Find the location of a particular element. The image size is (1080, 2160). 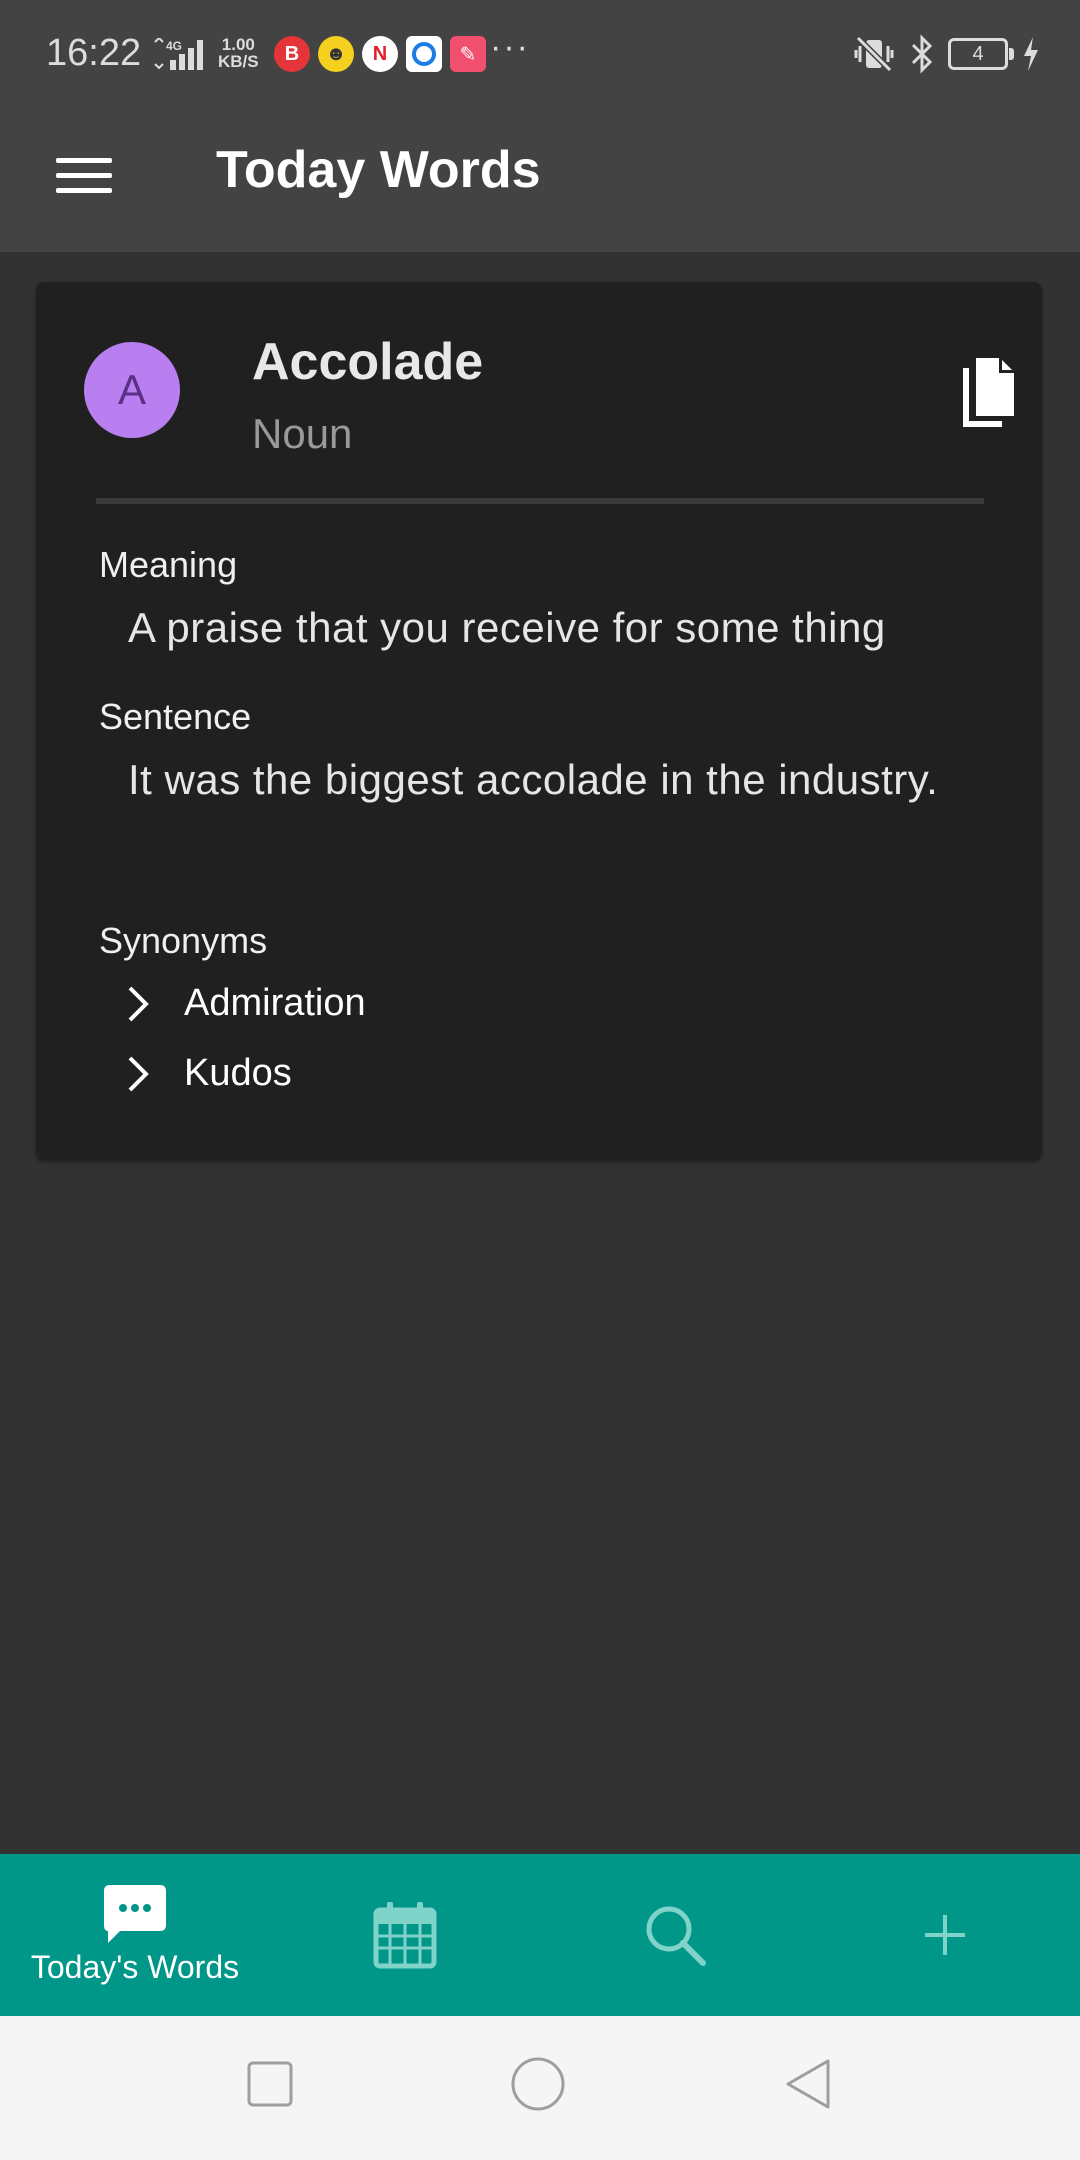

menu-icon is located at coordinates (84, 181).